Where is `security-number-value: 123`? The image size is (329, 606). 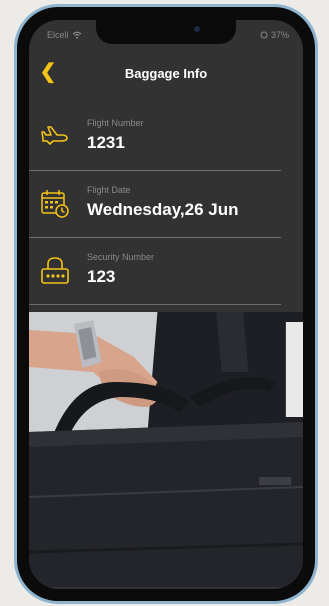
security-number-value: 123 is located at coordinates (101, 276).